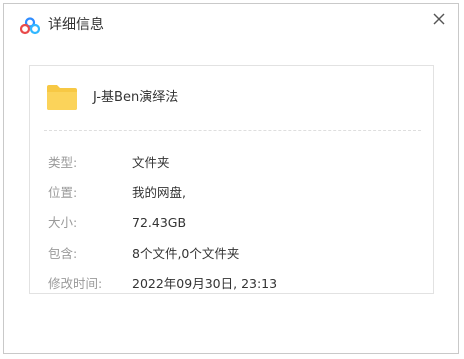 The height and width of the screenshot is (359, 464). Describe the element at coordinates (136, 97) in the screenshot. I see `file-name: J-基Ben演绎法` at that location.